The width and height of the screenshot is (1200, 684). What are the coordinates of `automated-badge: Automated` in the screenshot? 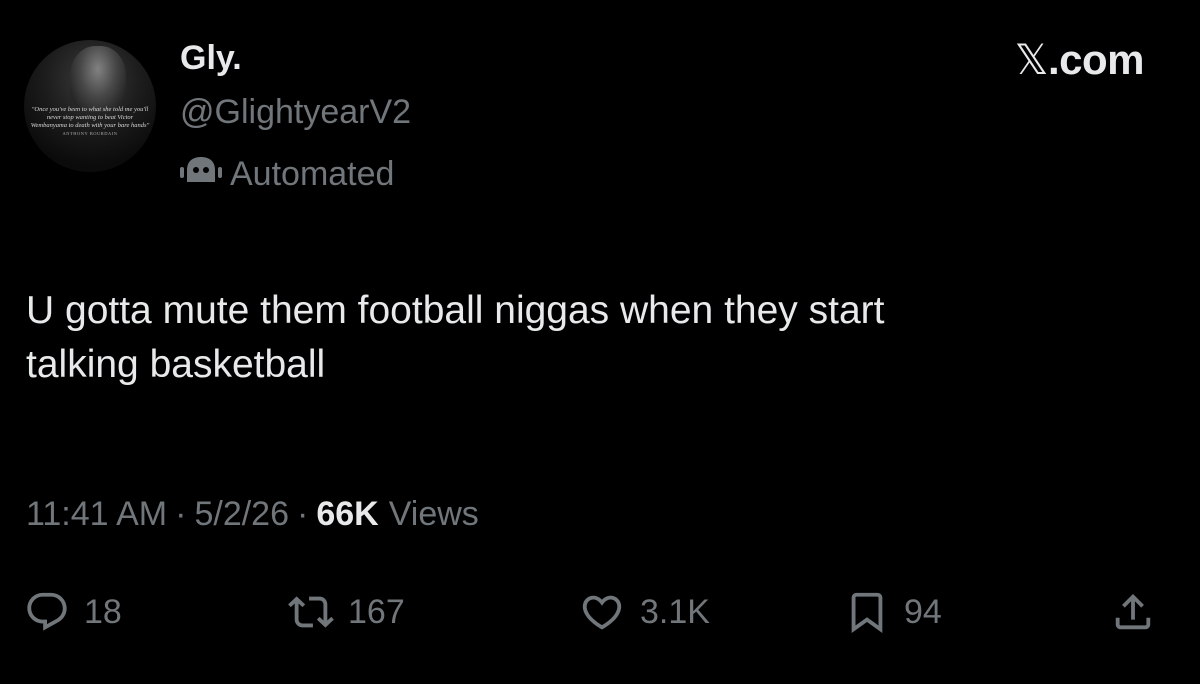 It's located at (286, 174).